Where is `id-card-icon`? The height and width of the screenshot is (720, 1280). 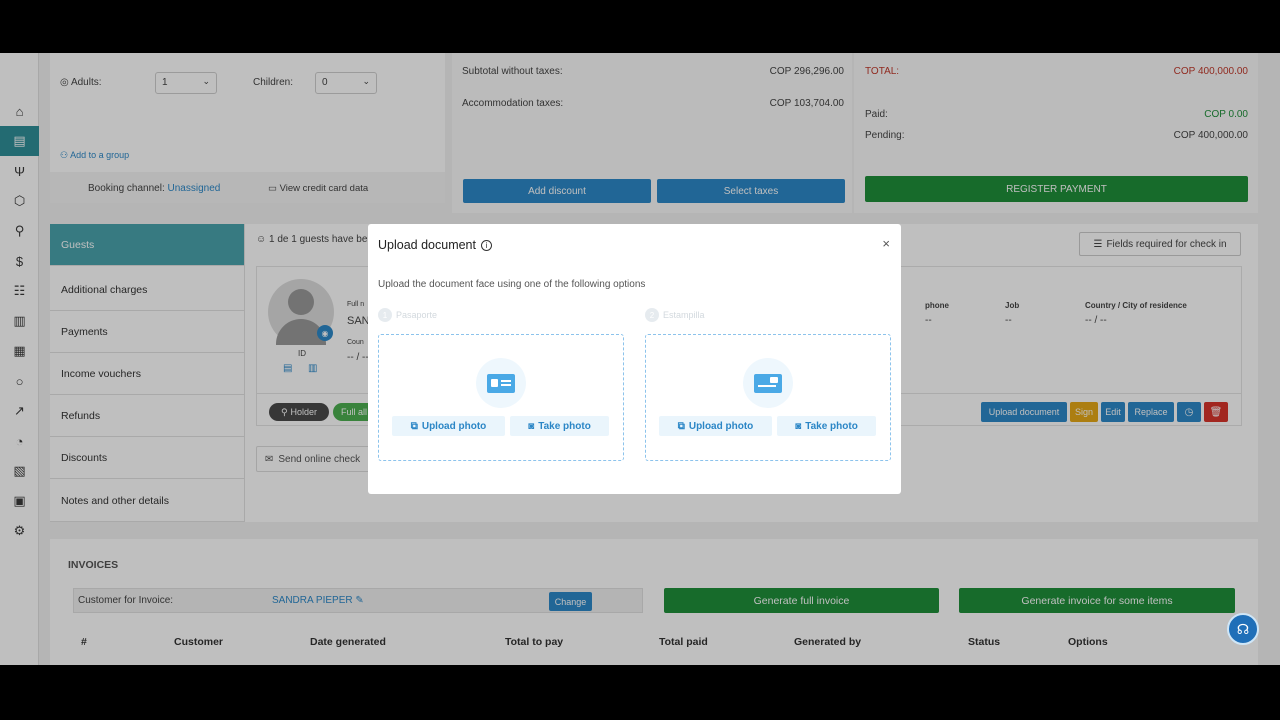 id-card-icon is located at coordinates (501, 383).